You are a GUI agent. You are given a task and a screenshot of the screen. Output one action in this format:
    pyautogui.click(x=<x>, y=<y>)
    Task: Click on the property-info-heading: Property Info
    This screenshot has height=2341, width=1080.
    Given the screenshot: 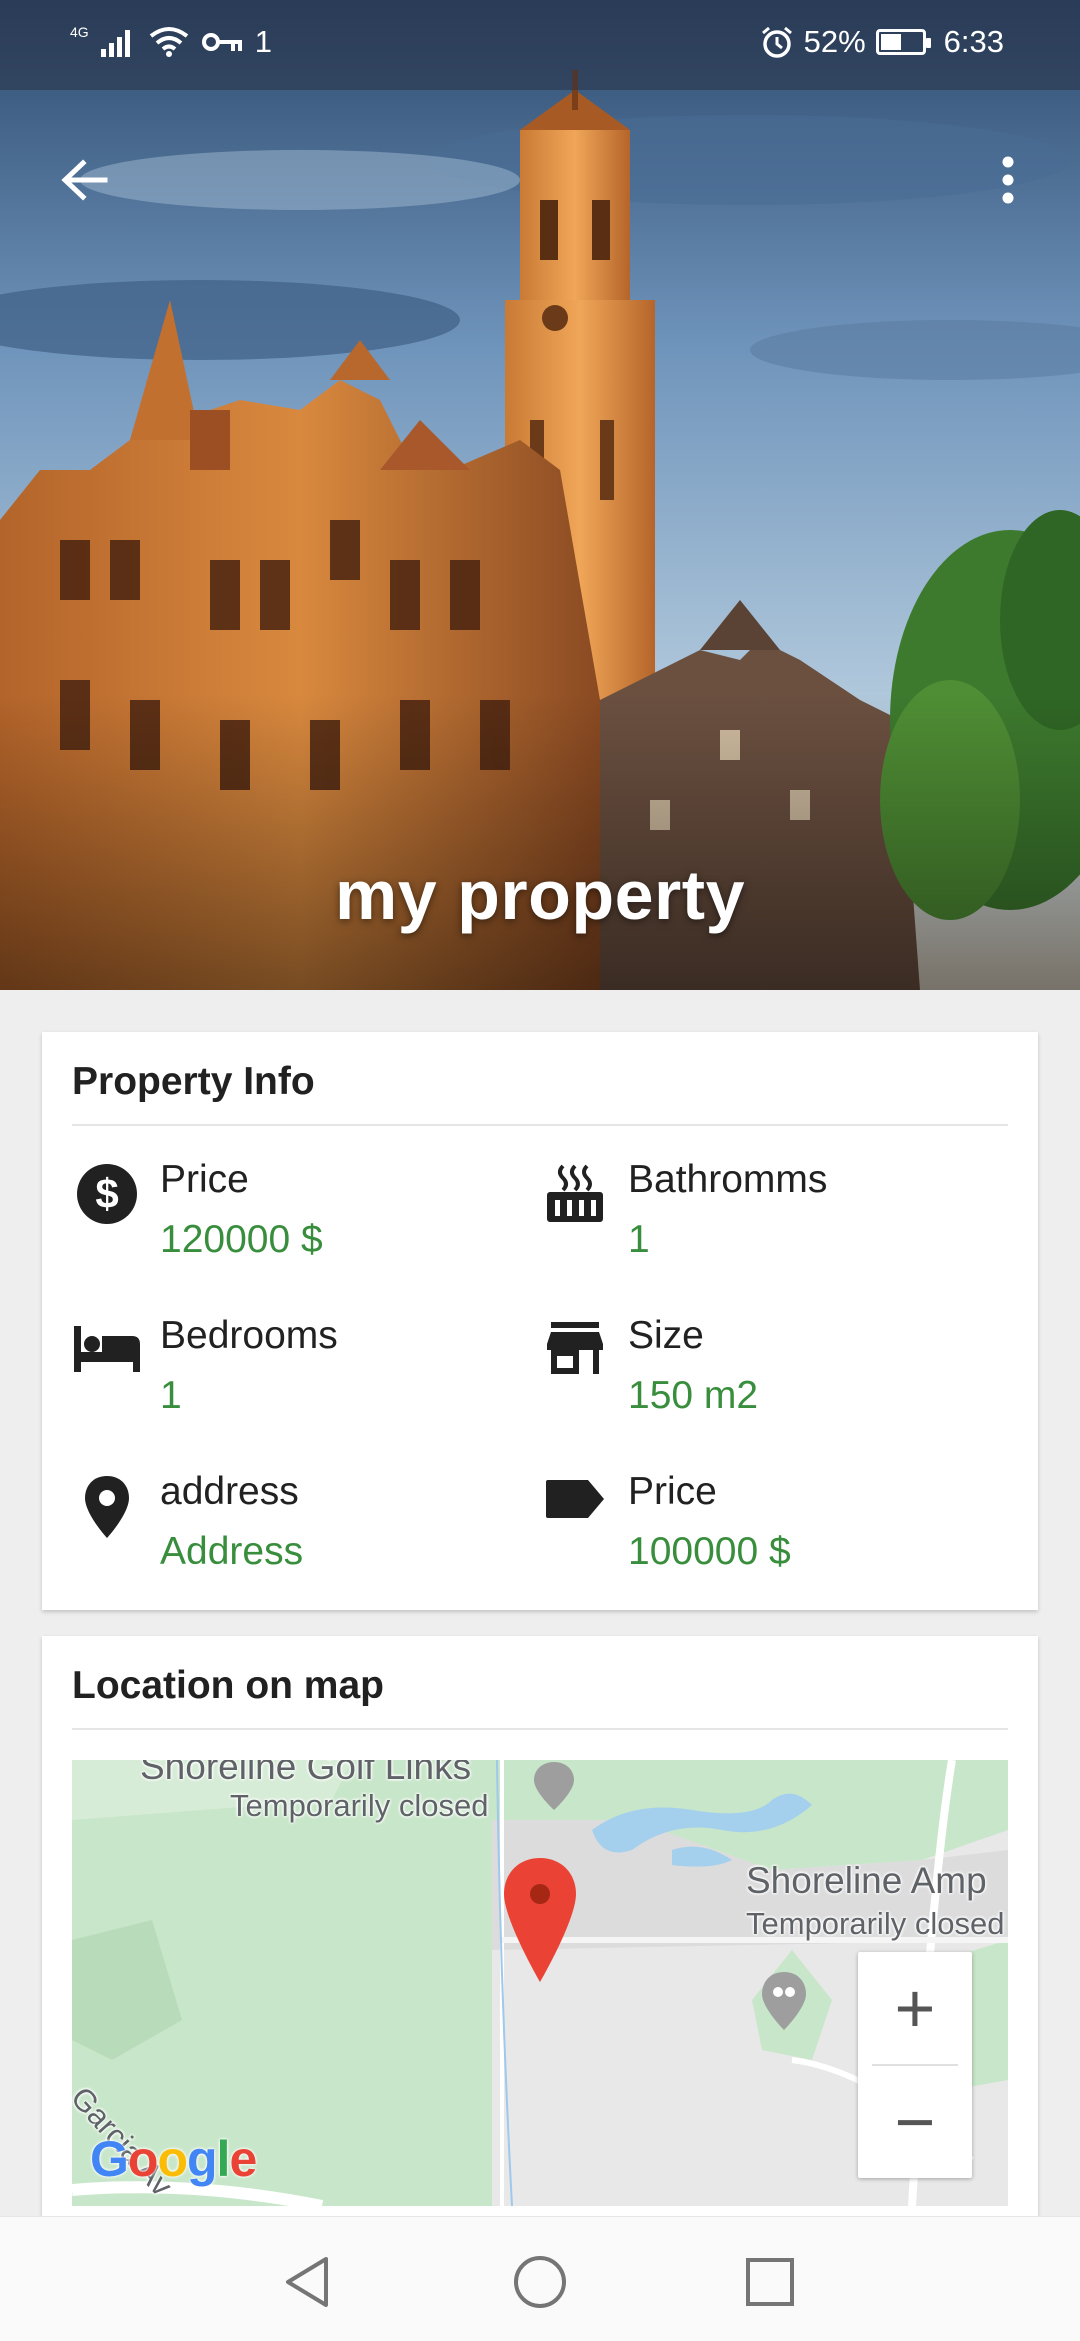 What is the action you would take?
    pyautogui.click(x=193, y=1081)
    